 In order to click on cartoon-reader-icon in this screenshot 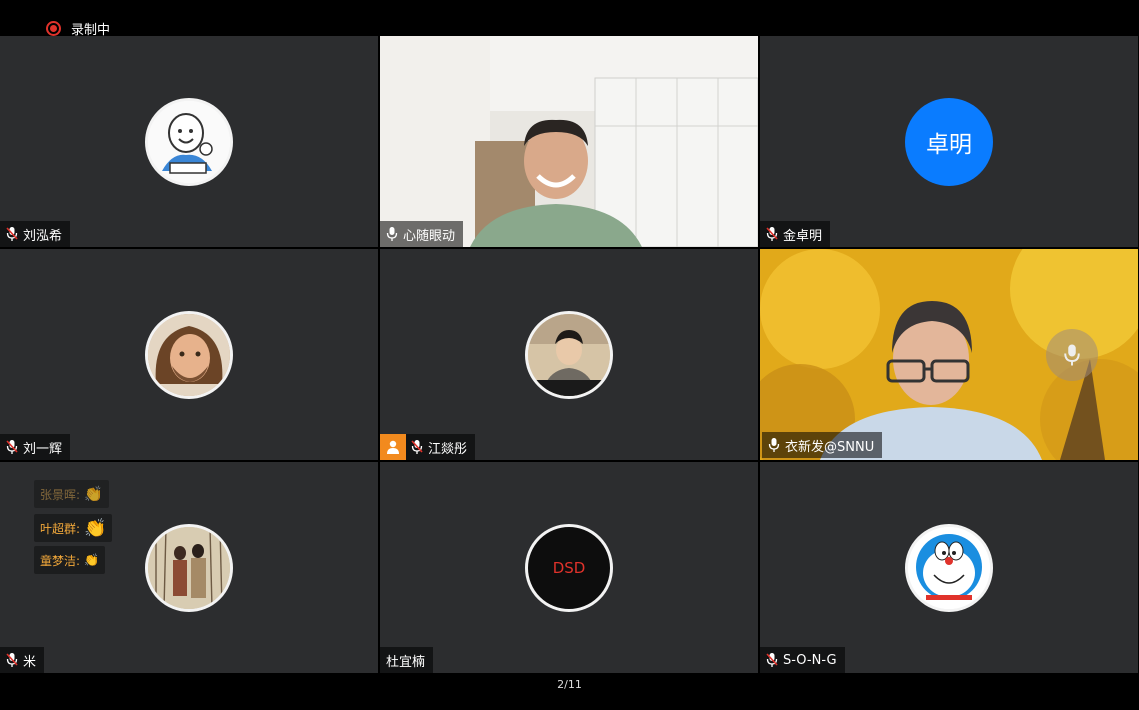, I will do `click(189, 141)`.